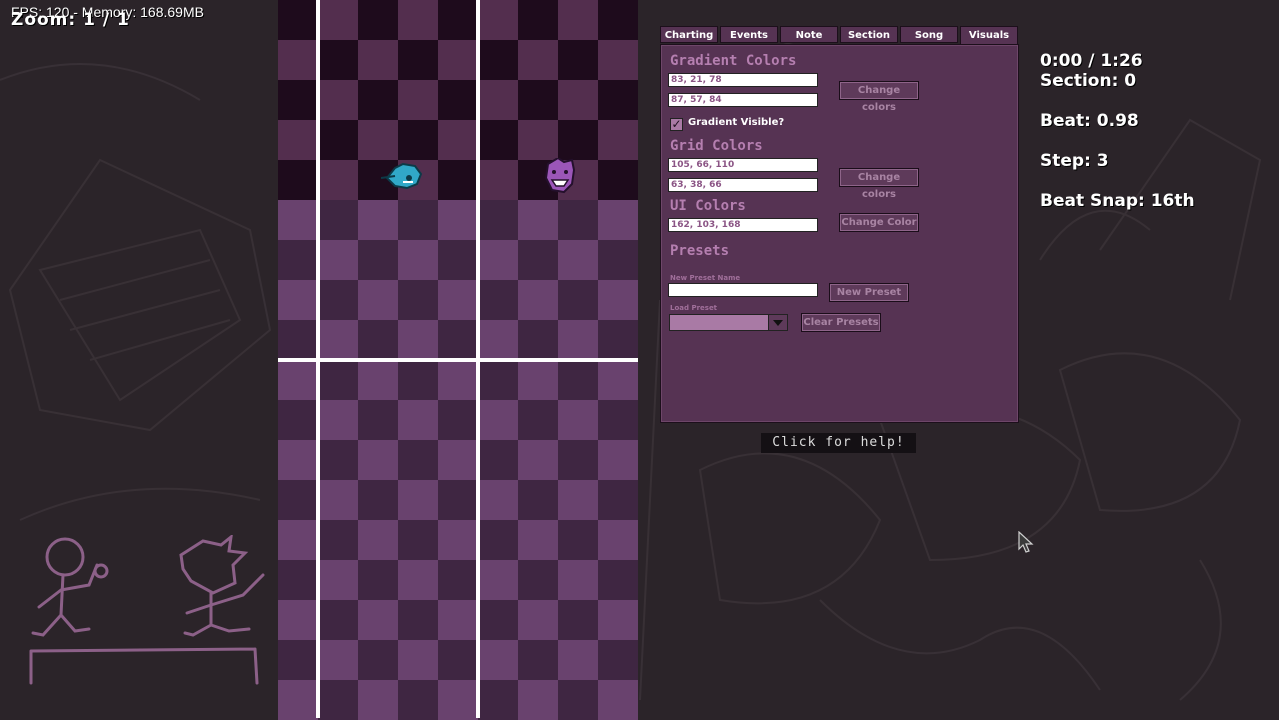 This screenshot has height=720, width=1279. What do you see at coordinates (743, 185) in the screenshot?
I see `grid-color-2-input: 63, 38, 66` at bounding box center [743, 185].